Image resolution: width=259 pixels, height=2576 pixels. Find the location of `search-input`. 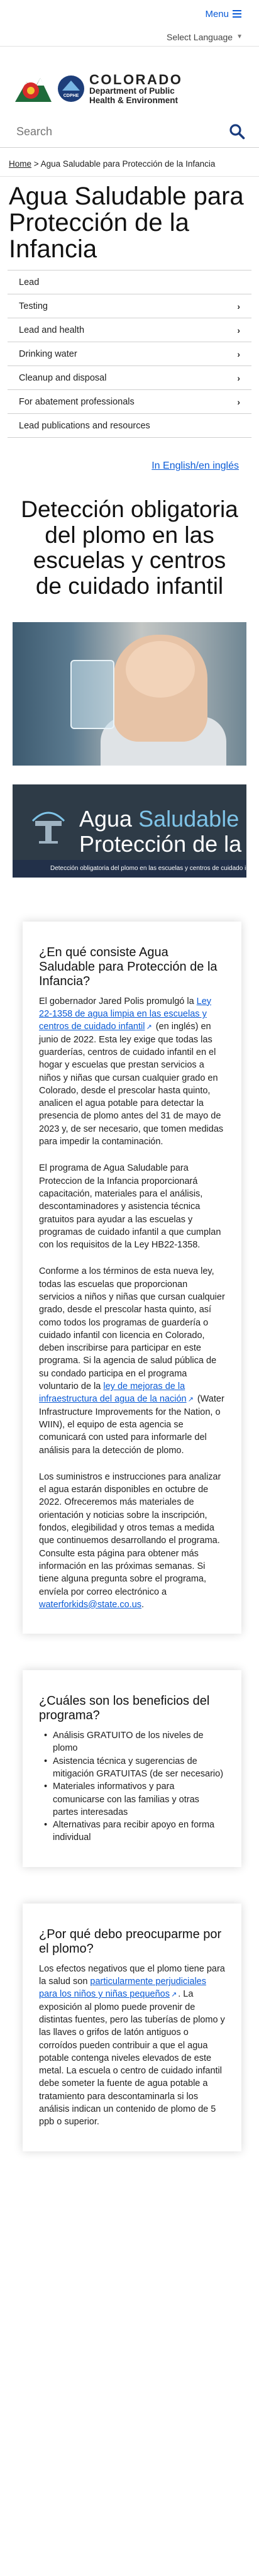

search-input is located at coordinates (110, 131).